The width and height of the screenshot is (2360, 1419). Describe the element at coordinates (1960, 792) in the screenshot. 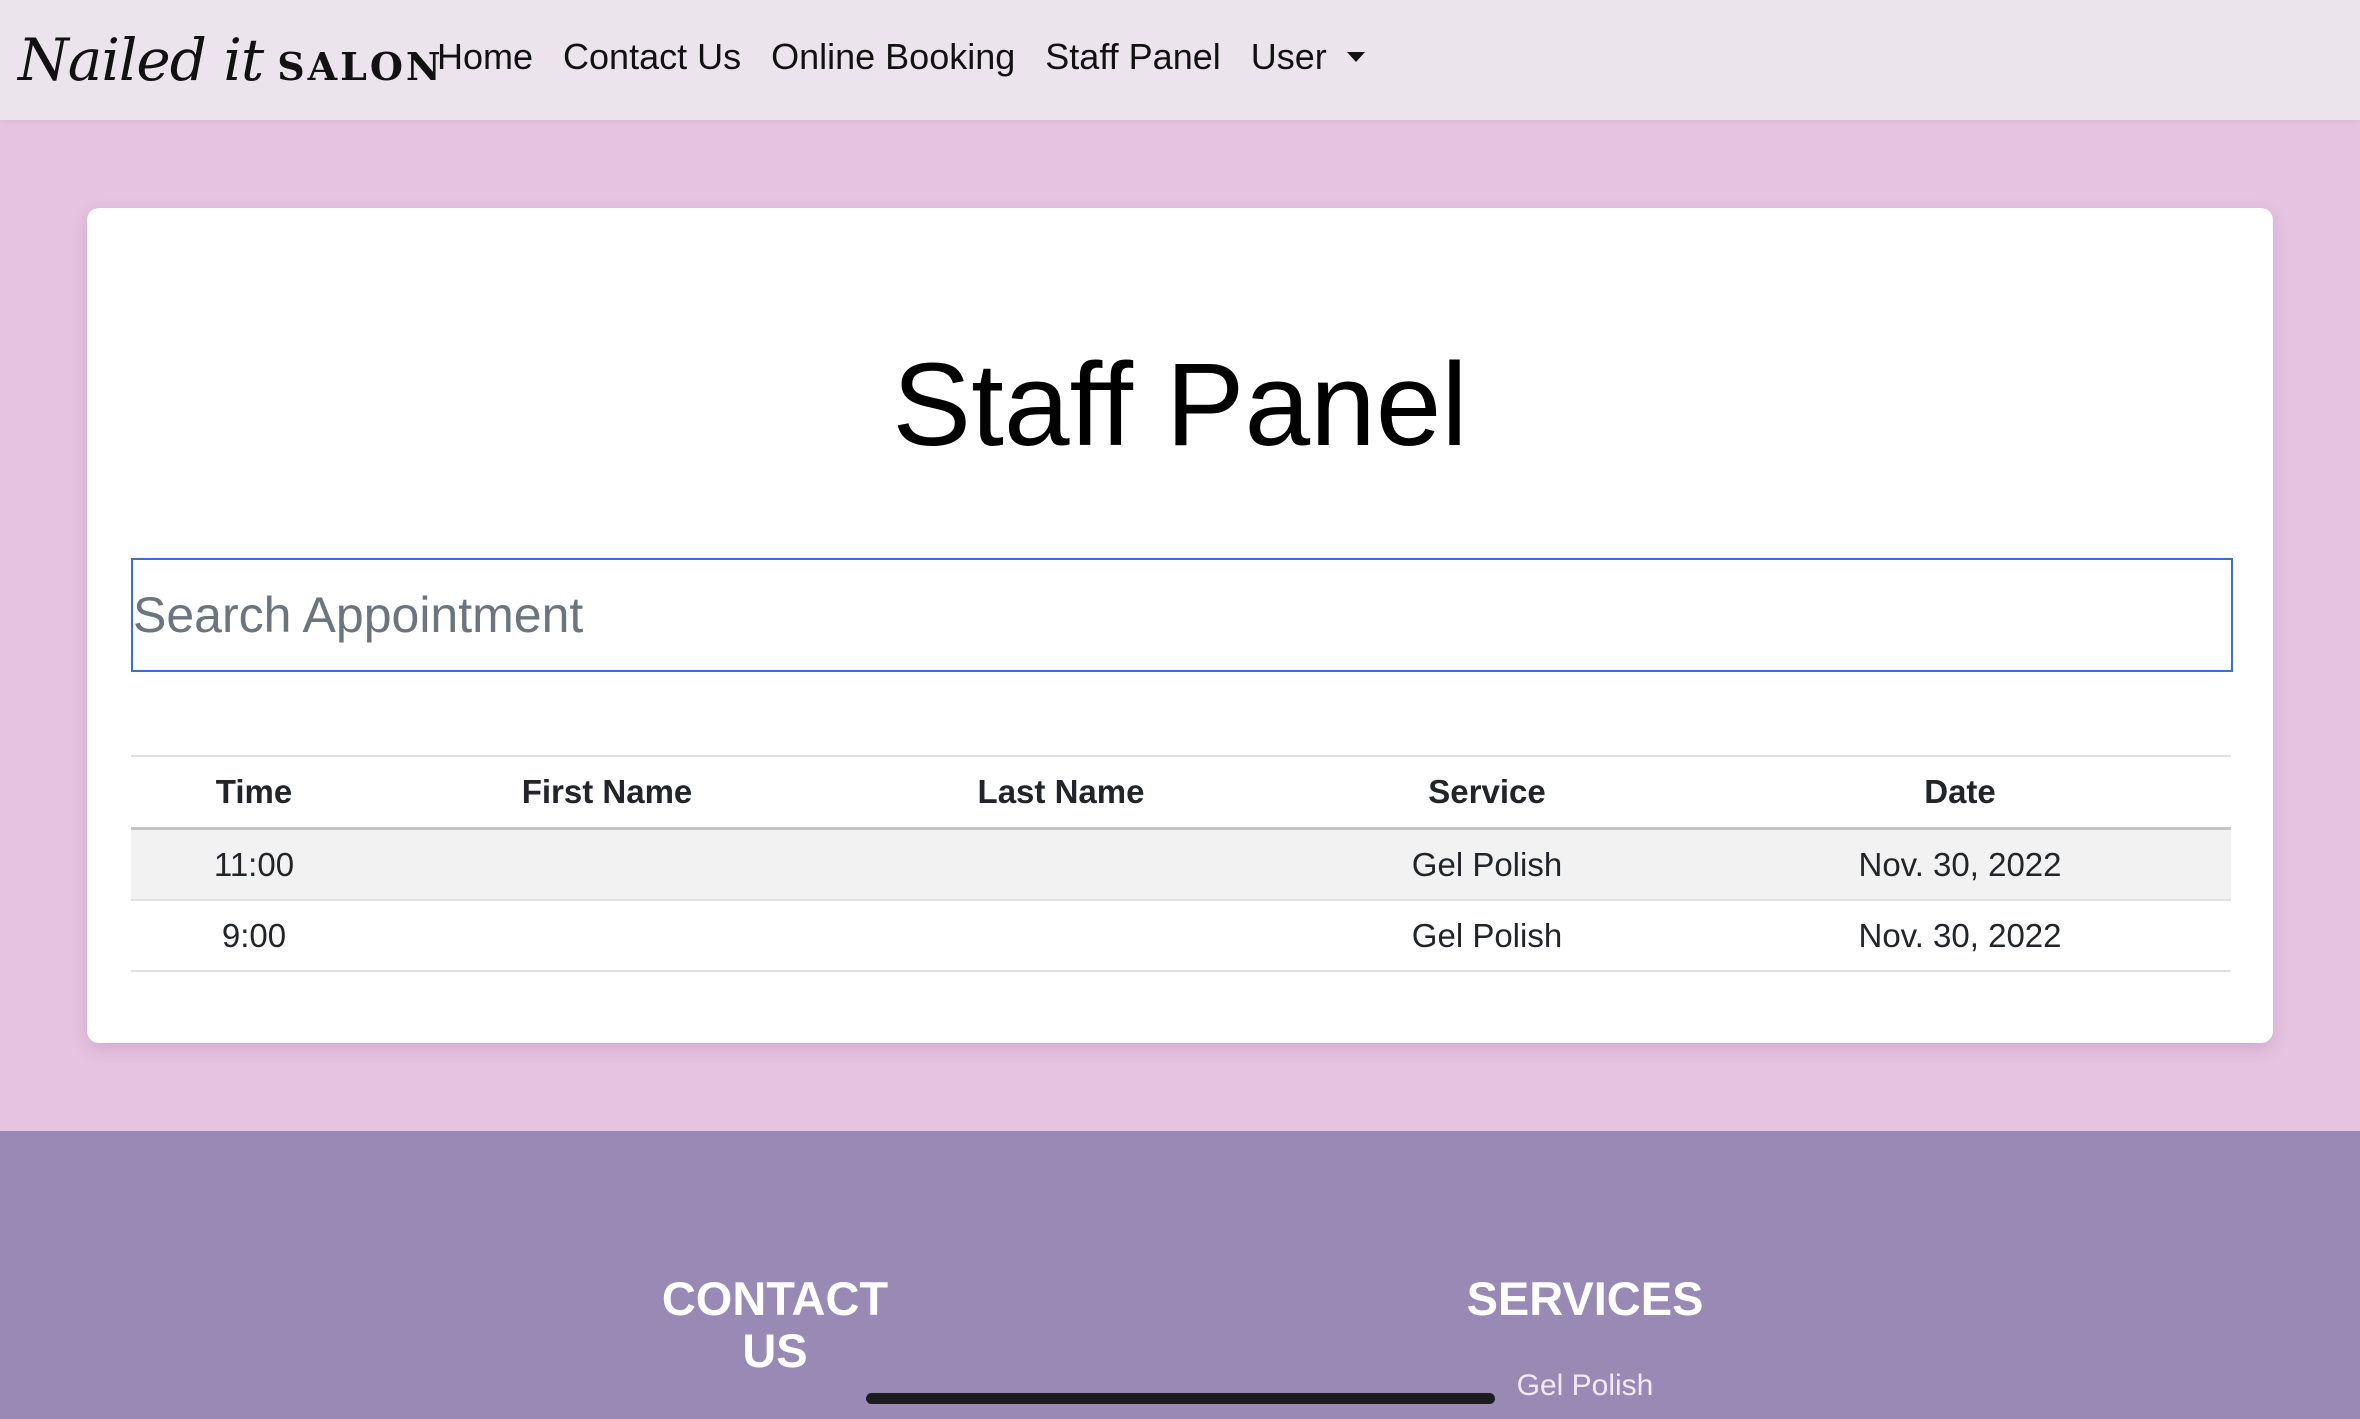

I see `header-date: Date` at that location.